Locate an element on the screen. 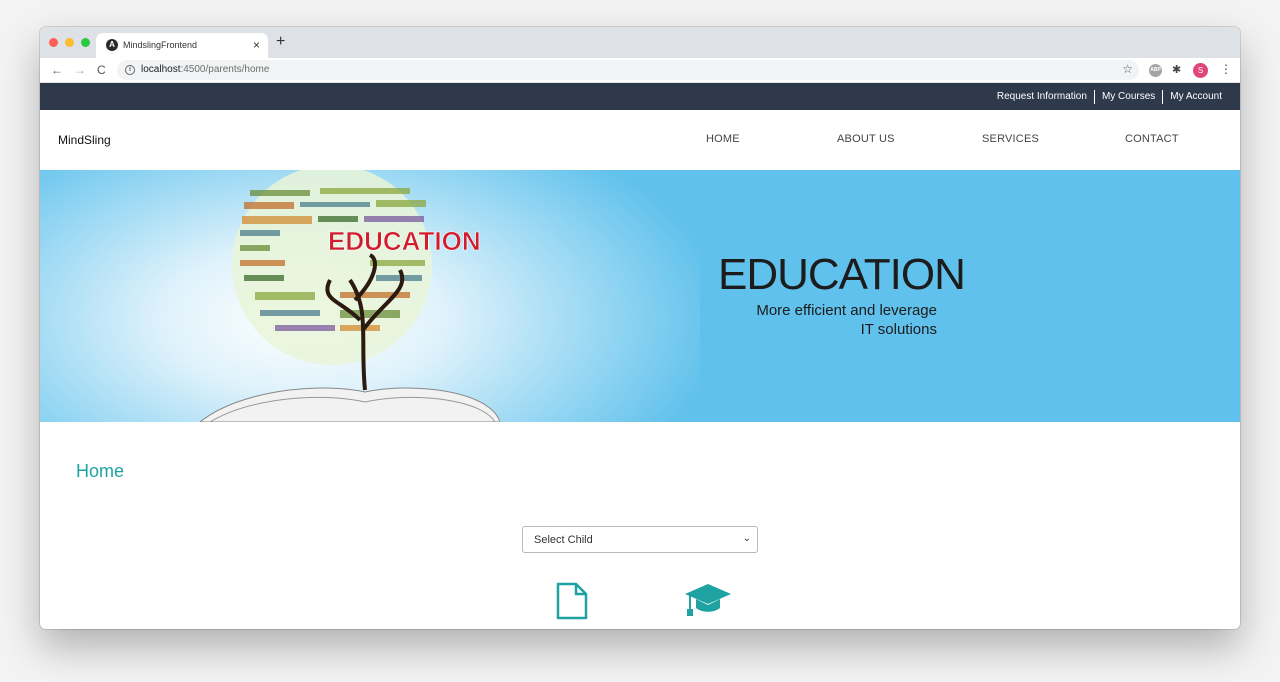 This screenshot has height=682, width=1280. url-text: localhost:4500/parents/home is located at coordinates (205, 69).